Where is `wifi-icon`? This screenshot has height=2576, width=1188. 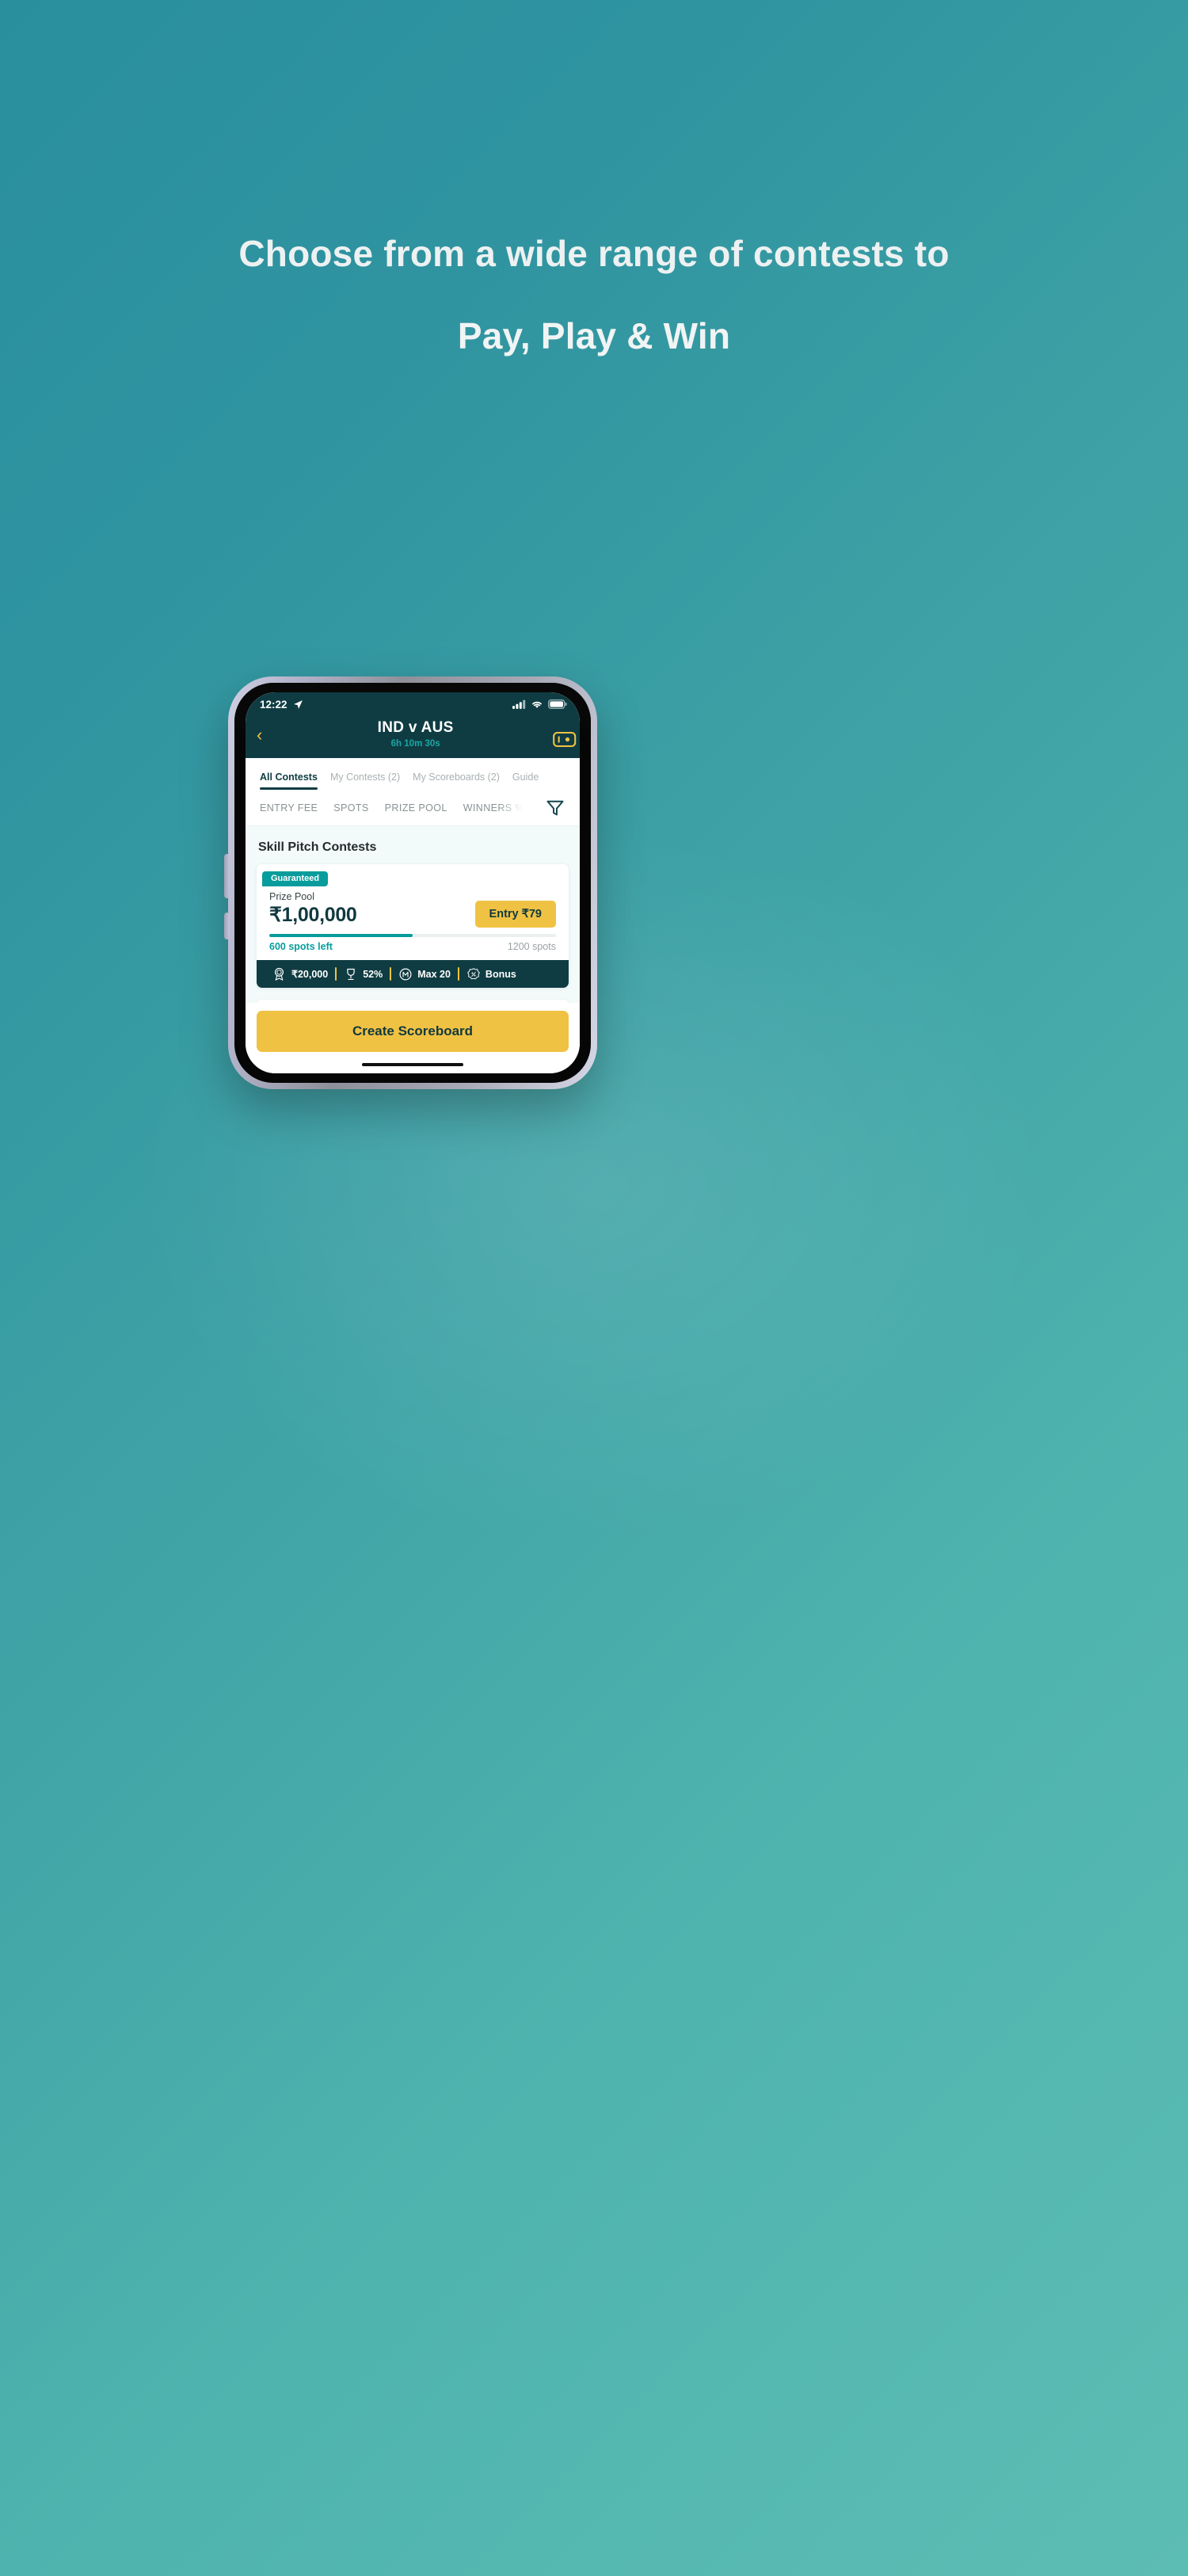
wifi-icon is located at coordinates (537, 704).